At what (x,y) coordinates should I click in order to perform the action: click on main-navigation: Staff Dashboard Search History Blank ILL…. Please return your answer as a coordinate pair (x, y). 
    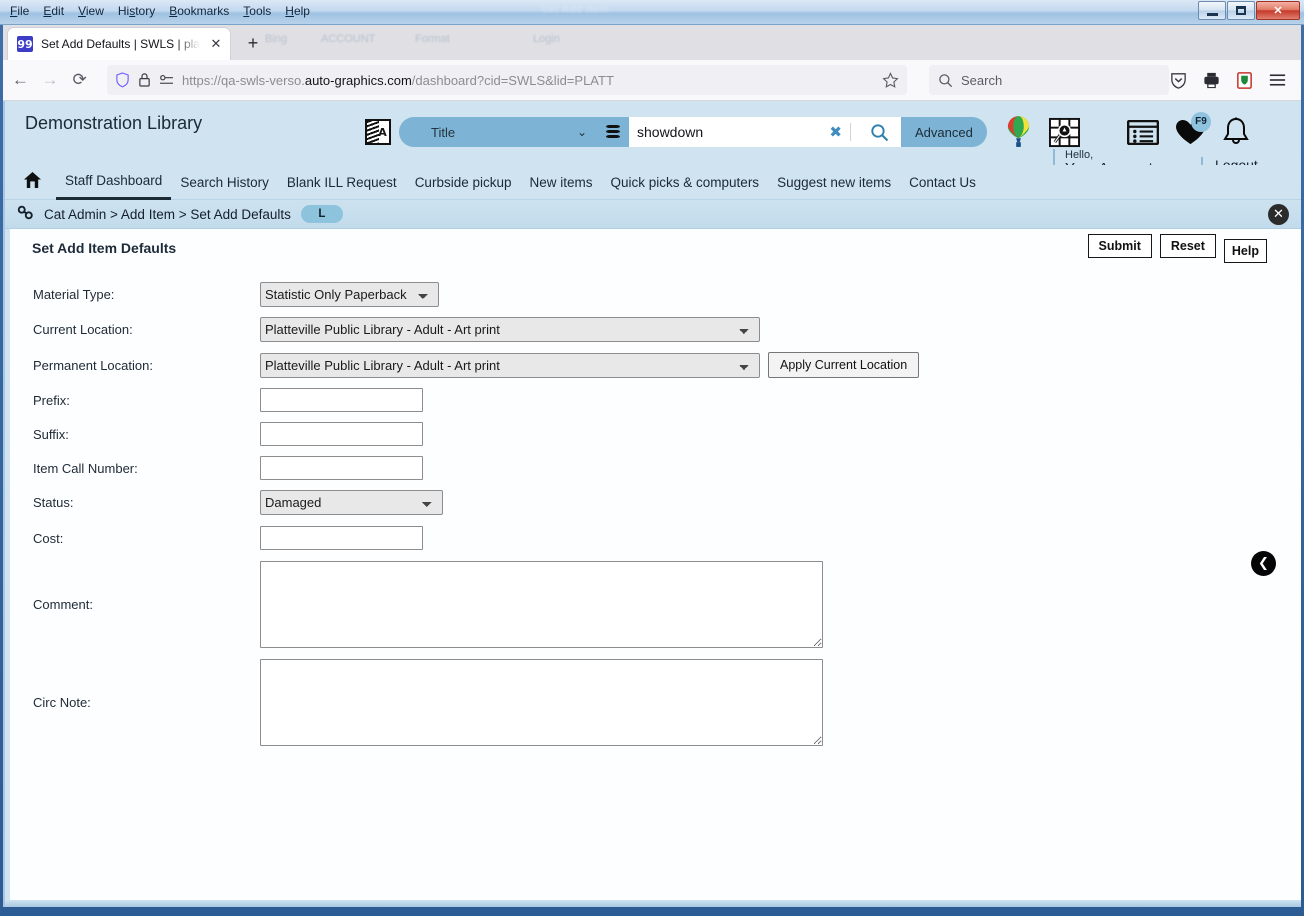
    Looking at the image, I should click on (653, 182).